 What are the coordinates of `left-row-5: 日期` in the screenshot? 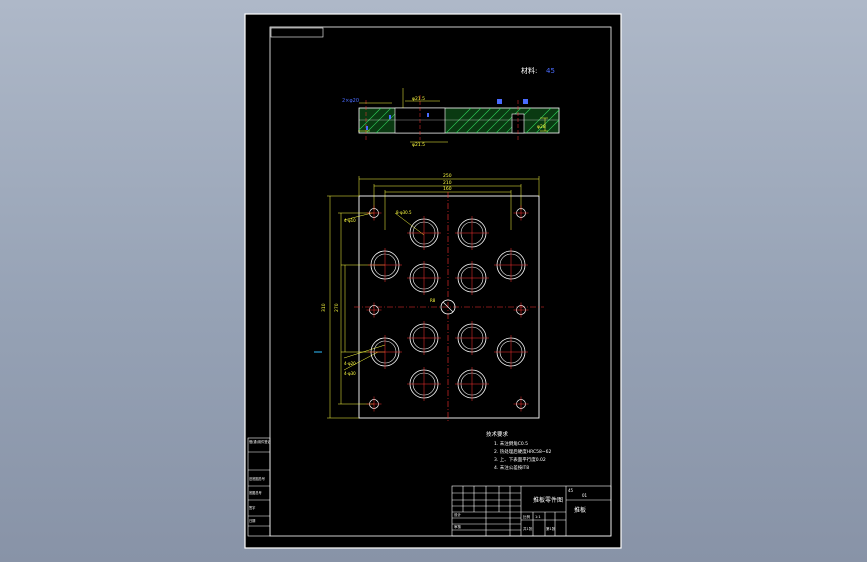 It's located at (252, 520).